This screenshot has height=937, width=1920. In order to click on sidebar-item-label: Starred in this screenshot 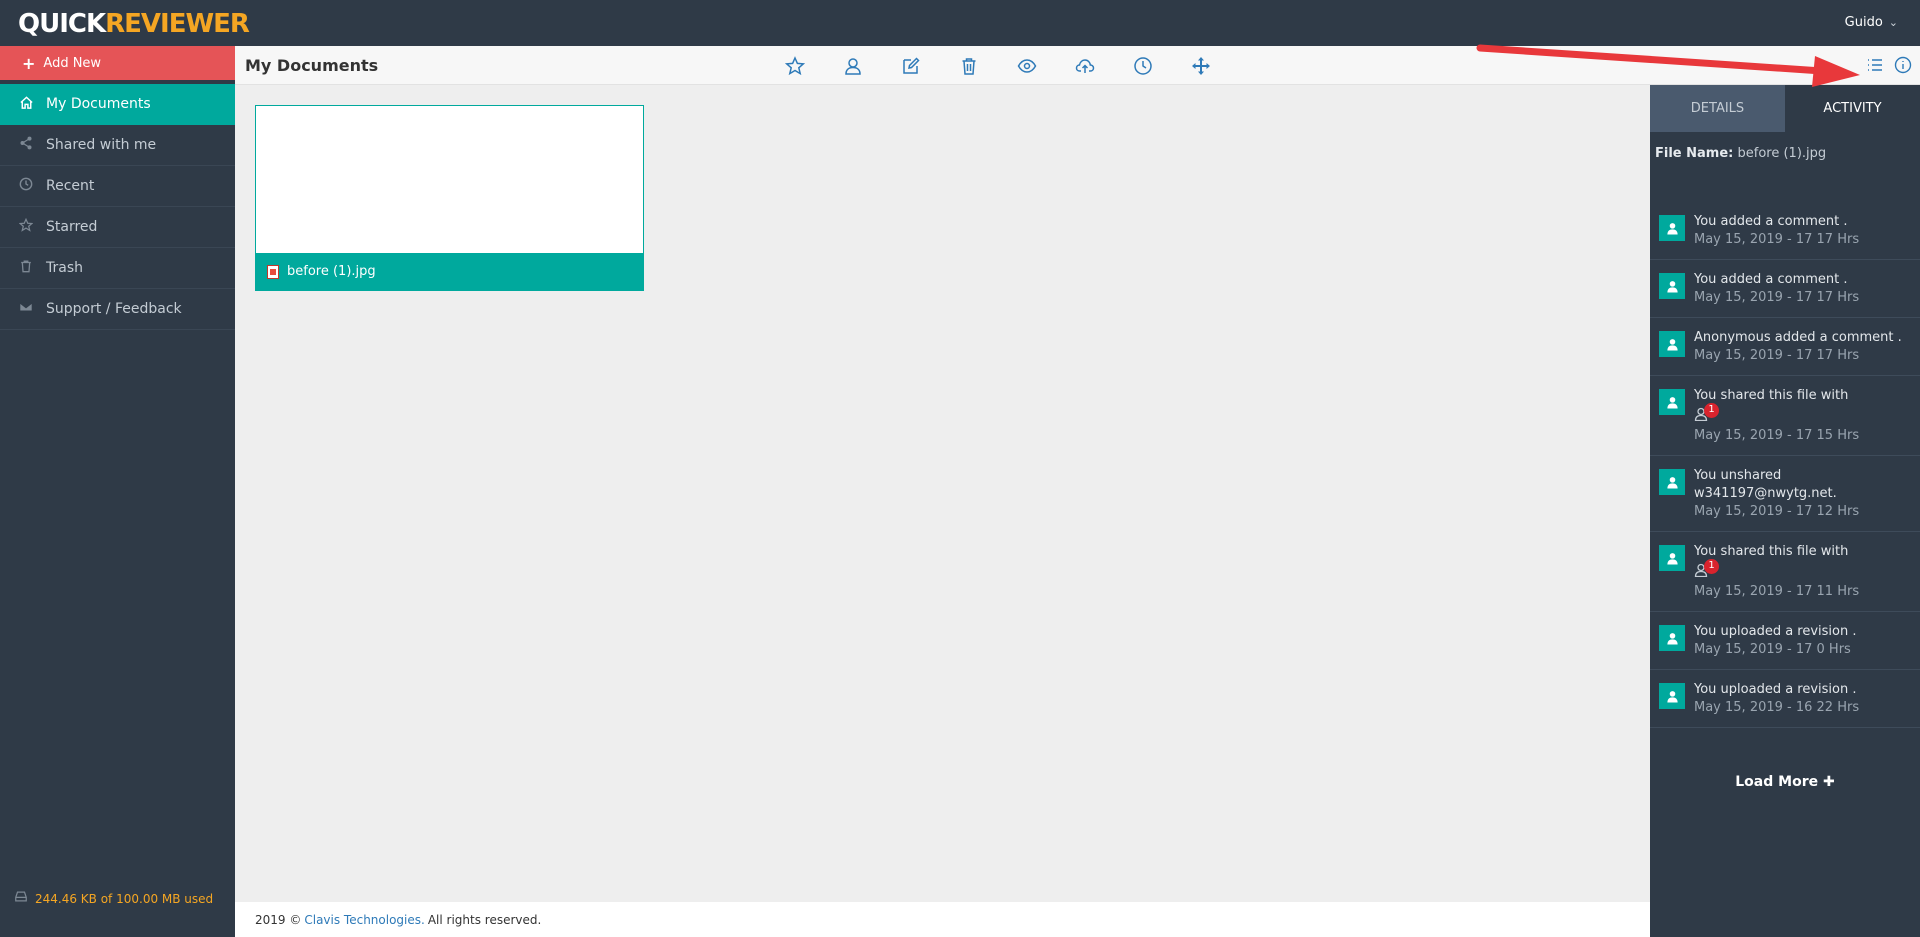, I will do `click(72, 227)`.